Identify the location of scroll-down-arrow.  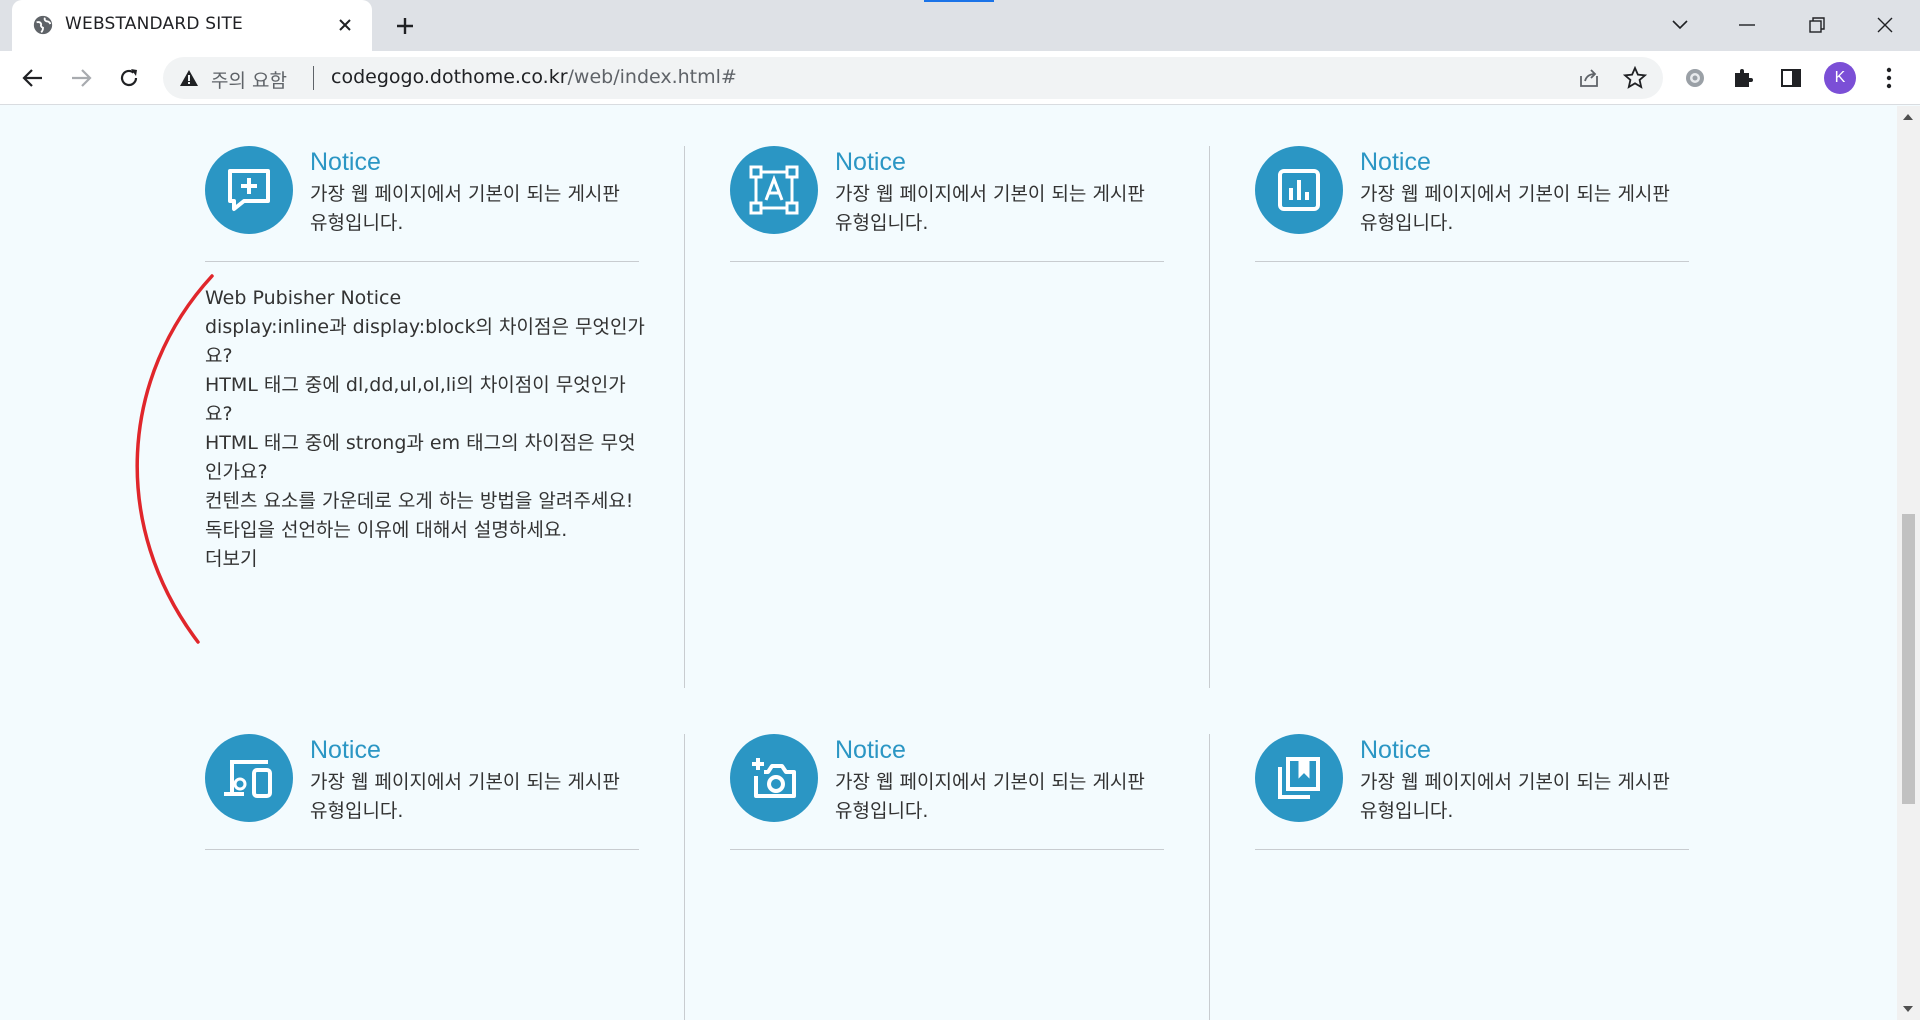
(1908, 1009).